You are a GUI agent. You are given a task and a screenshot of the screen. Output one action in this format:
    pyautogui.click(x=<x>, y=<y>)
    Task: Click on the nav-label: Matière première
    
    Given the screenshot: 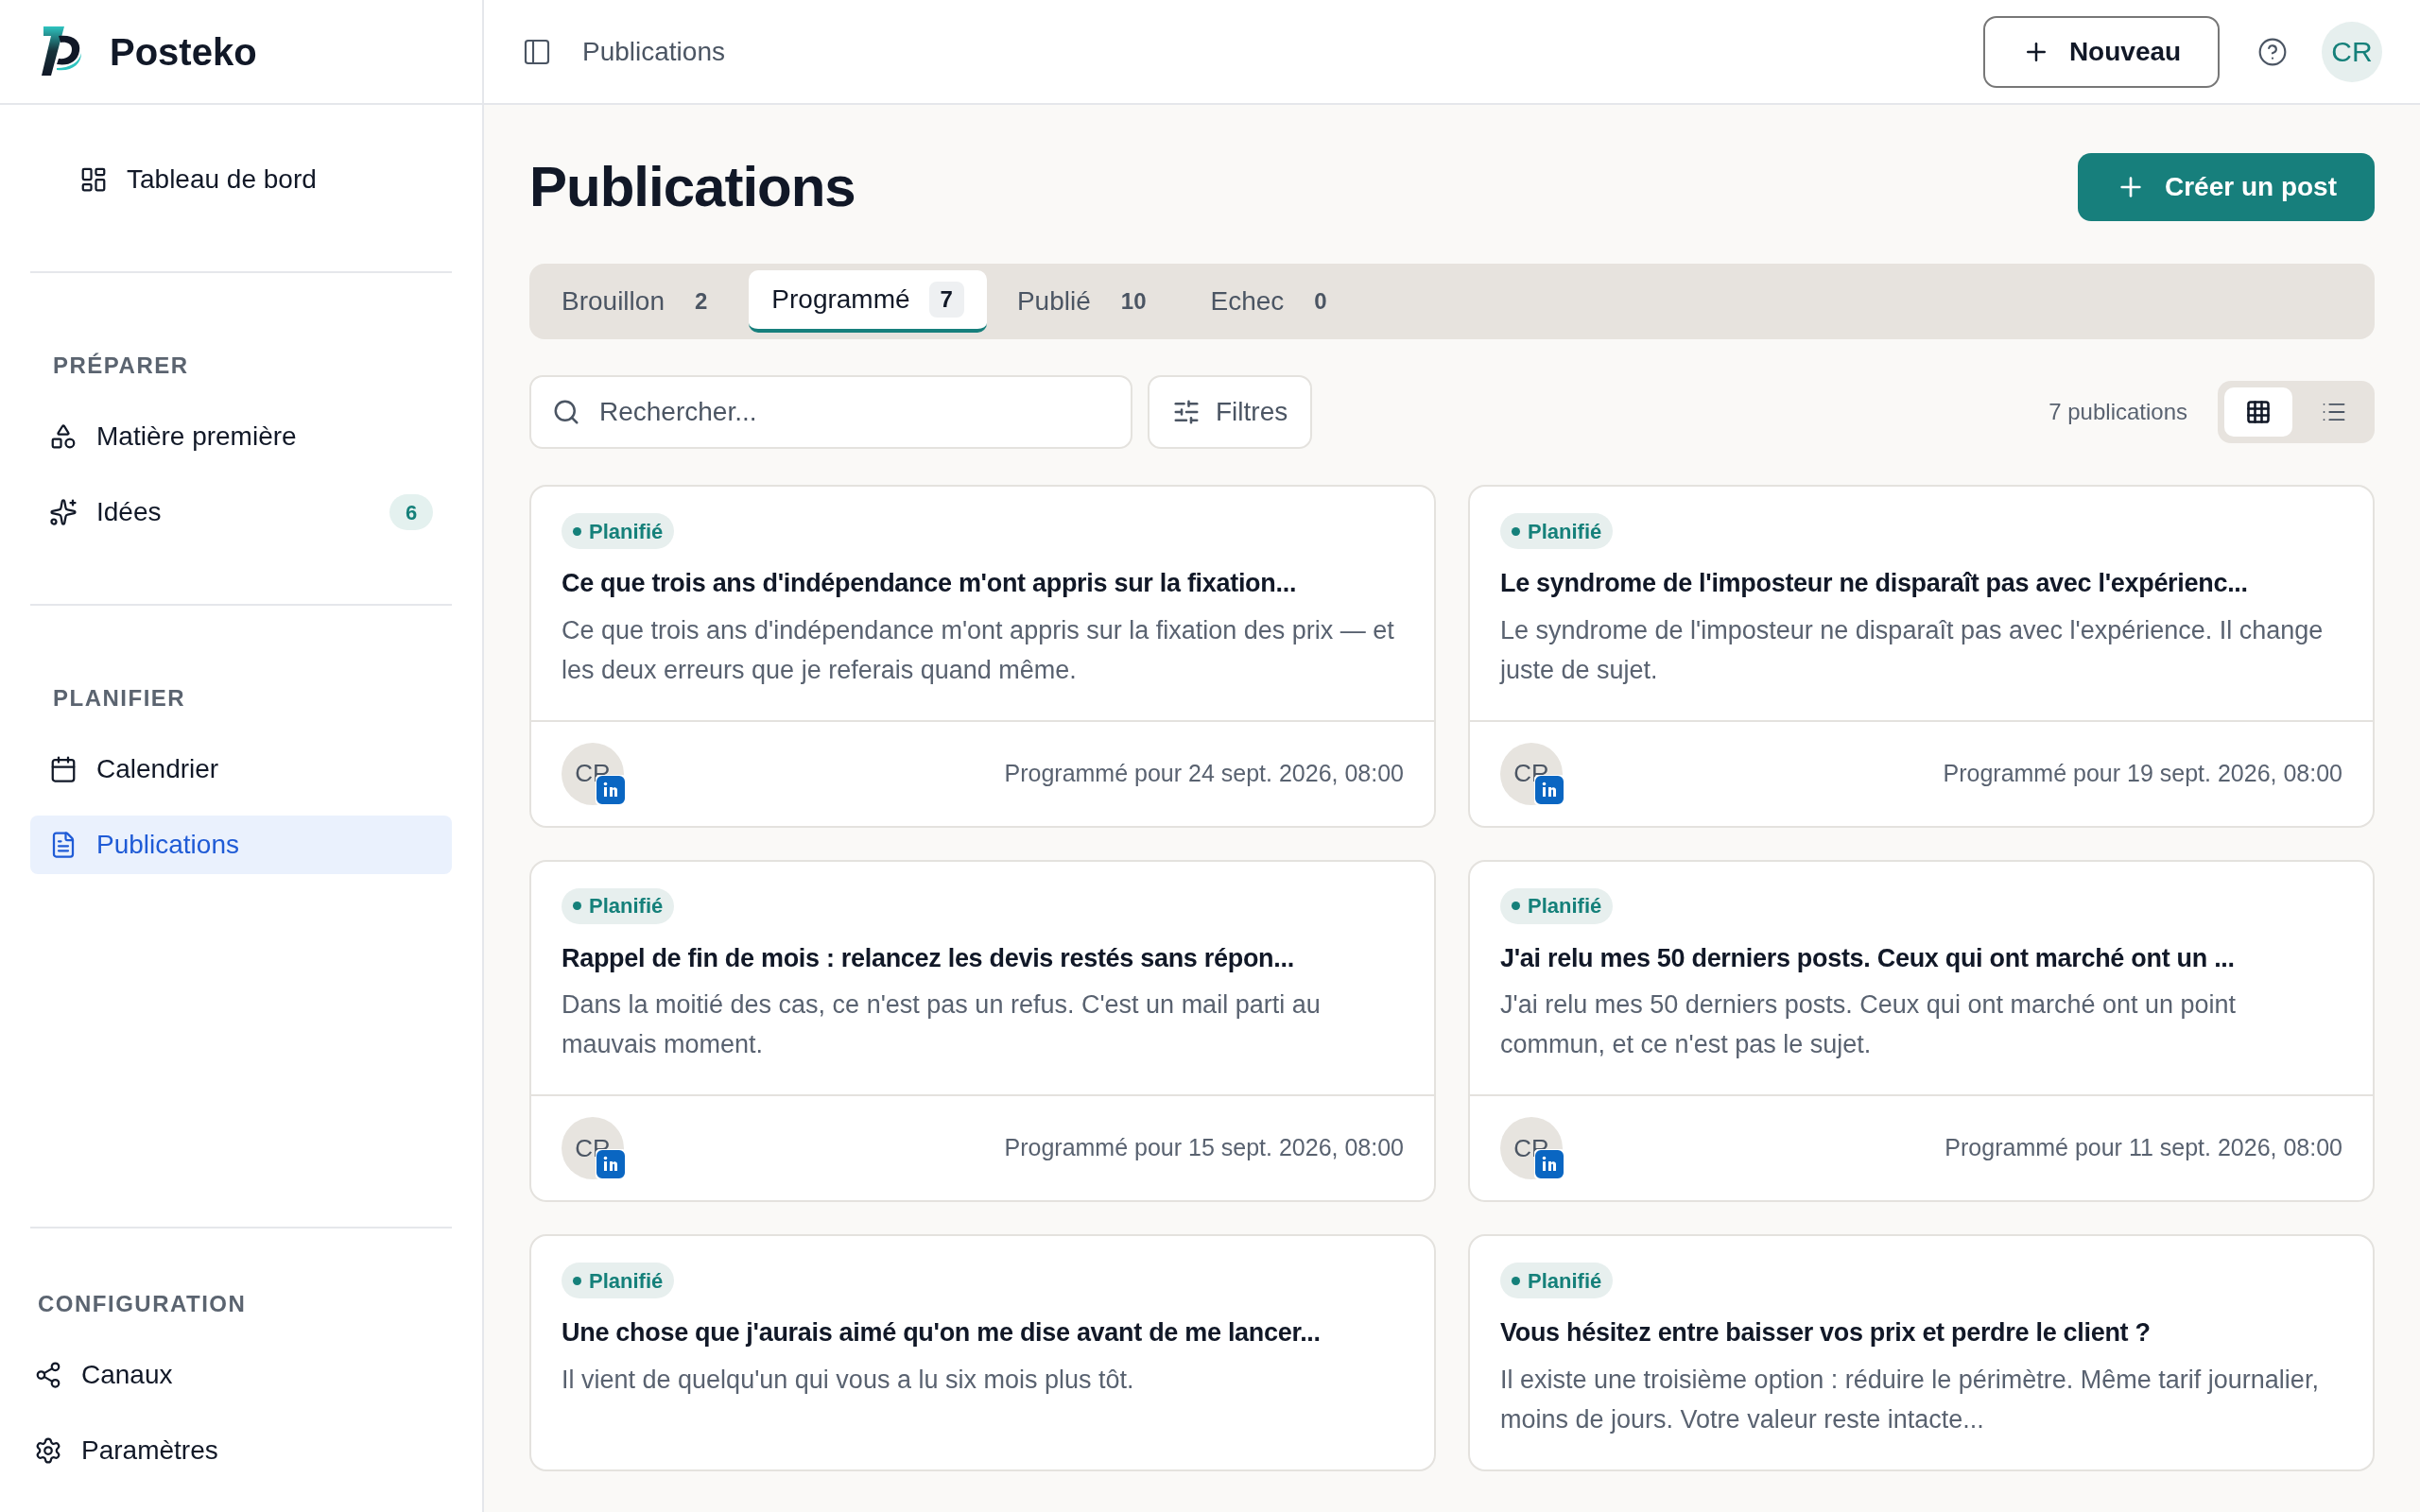 What is the action you would take?
    pyautogui.click(x=197, y=437)
    